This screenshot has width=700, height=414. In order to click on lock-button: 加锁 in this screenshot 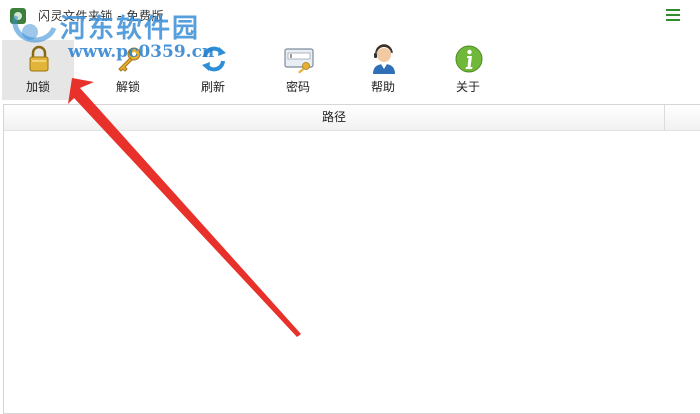, I will do `click(38, 70)`.